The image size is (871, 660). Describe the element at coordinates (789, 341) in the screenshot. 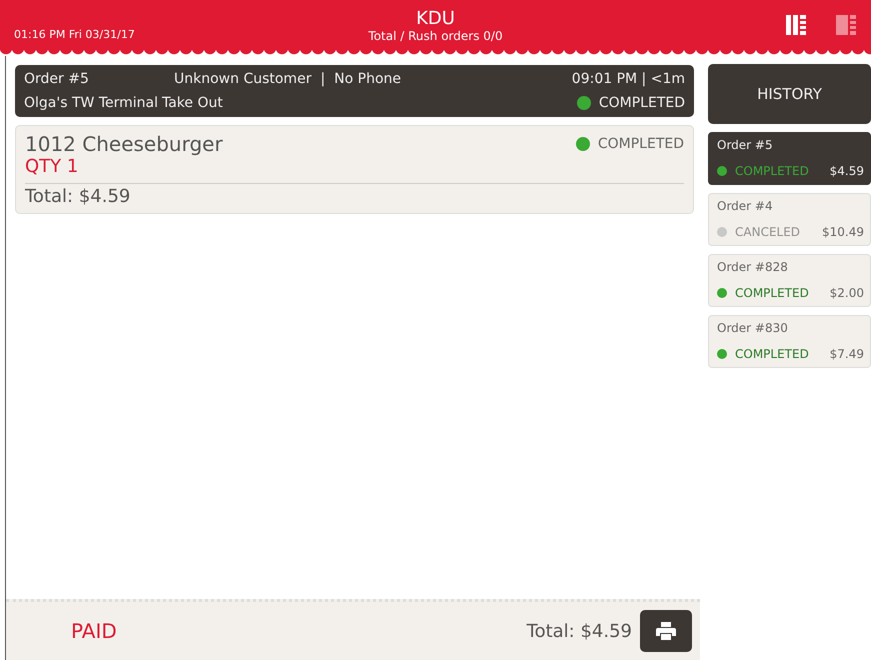

I see `history-order-card: Order #830 COMPLETED $7.49` at that location.